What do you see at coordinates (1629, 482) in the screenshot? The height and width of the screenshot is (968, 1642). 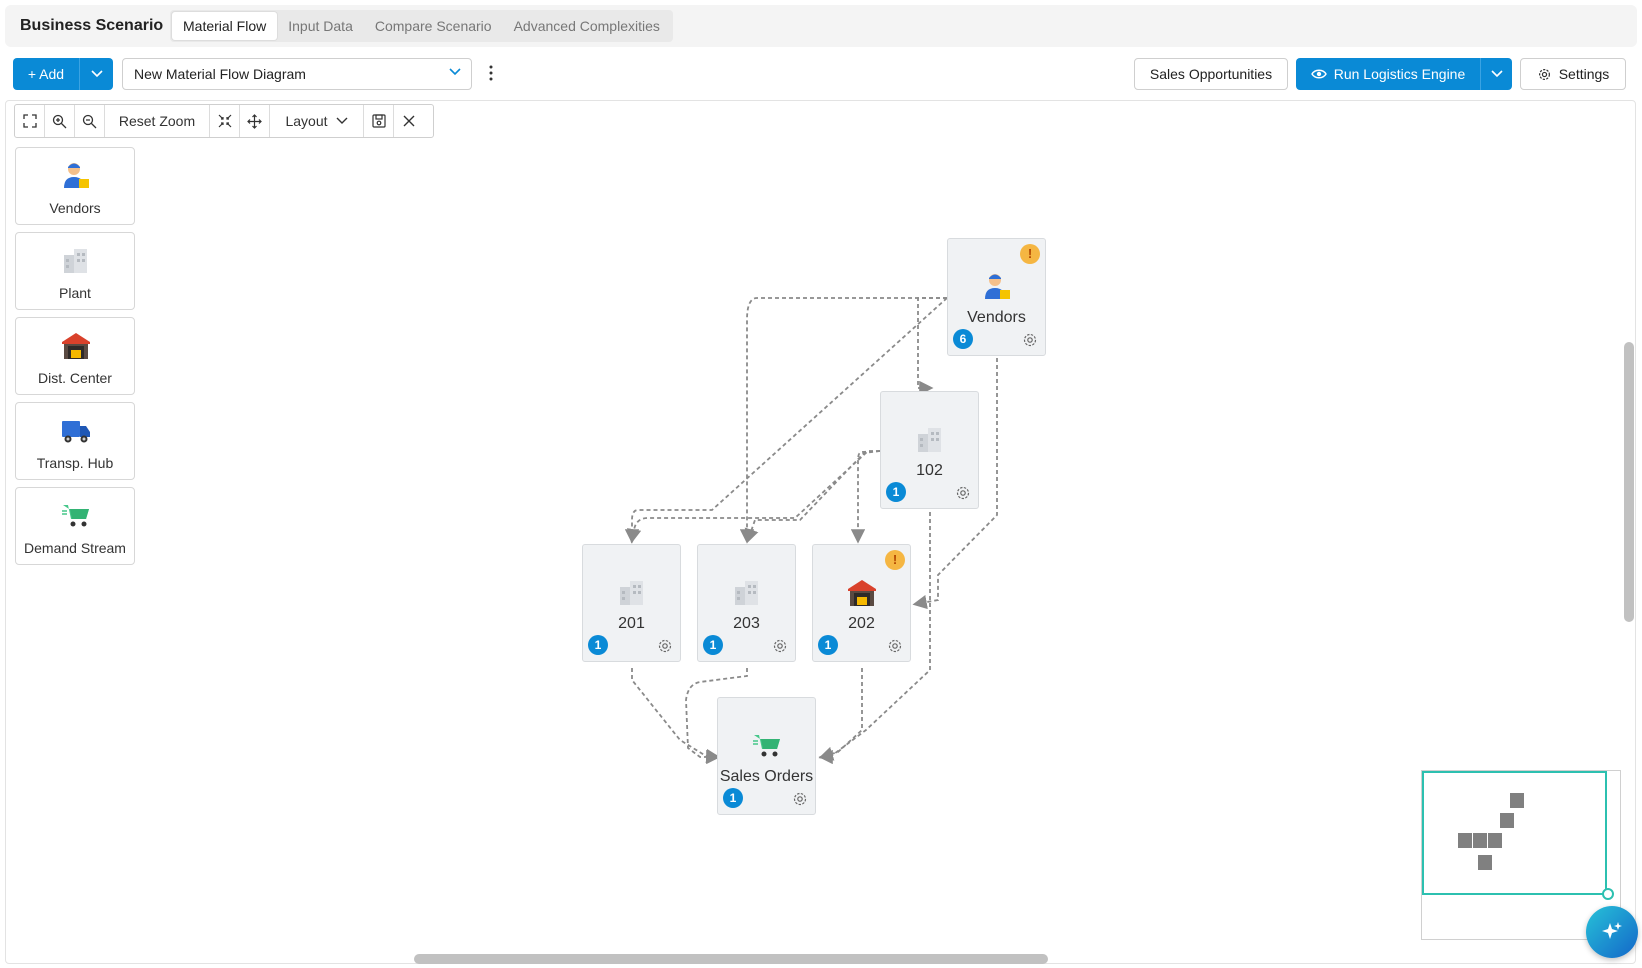 I see `vertical-scrollbar` at bounding box center [1629, 482].